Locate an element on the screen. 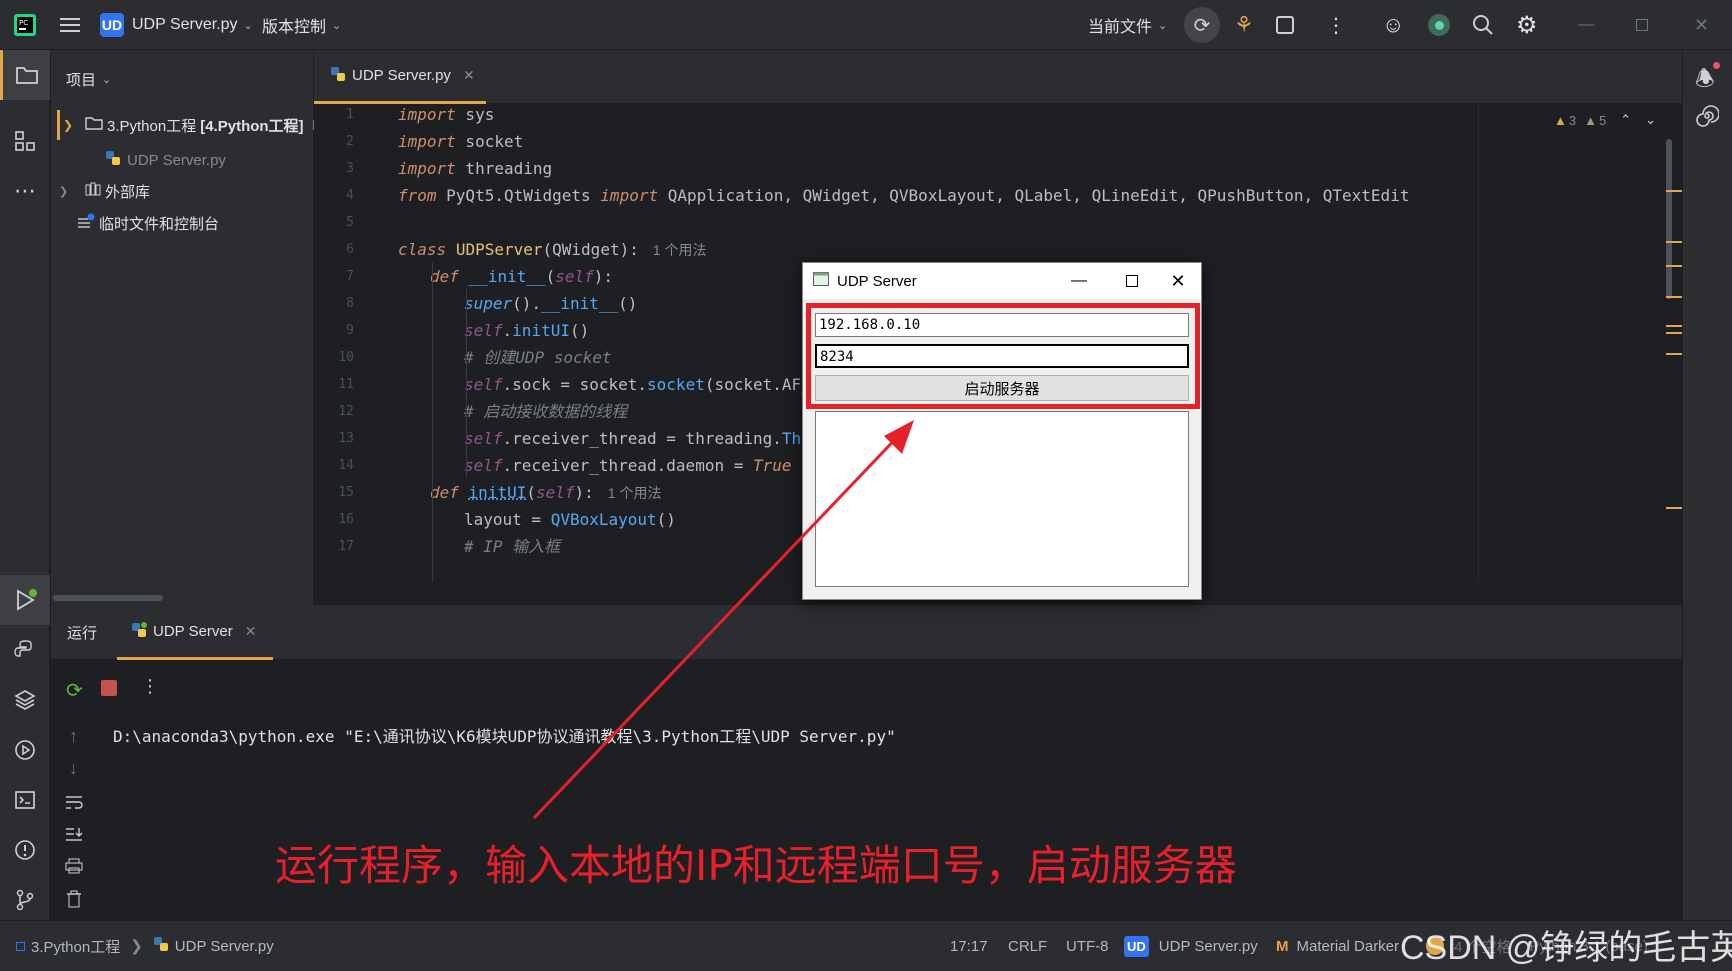  run-tool-button is located at coordinates (25, 600).